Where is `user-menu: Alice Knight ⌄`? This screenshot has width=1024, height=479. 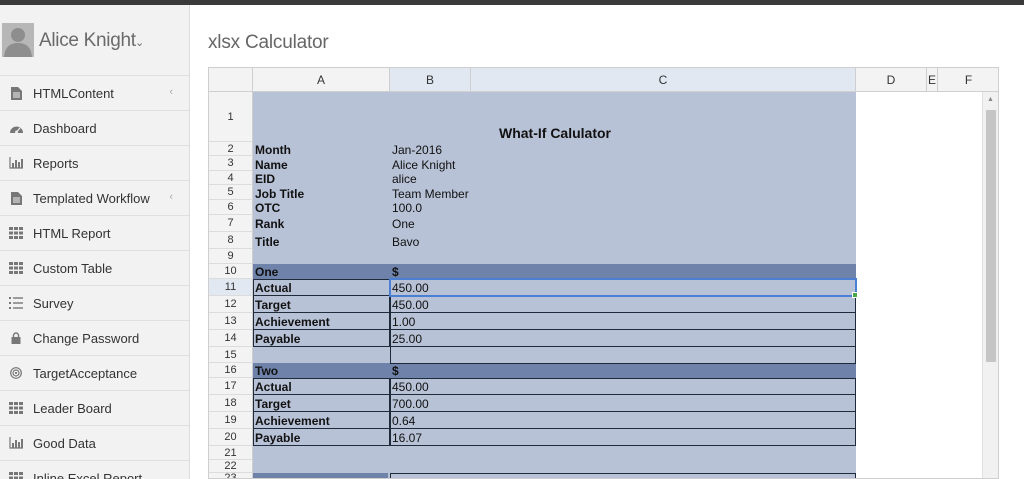
user-menu: Alice Knight ⌄ is located at coordinates (94, 40).